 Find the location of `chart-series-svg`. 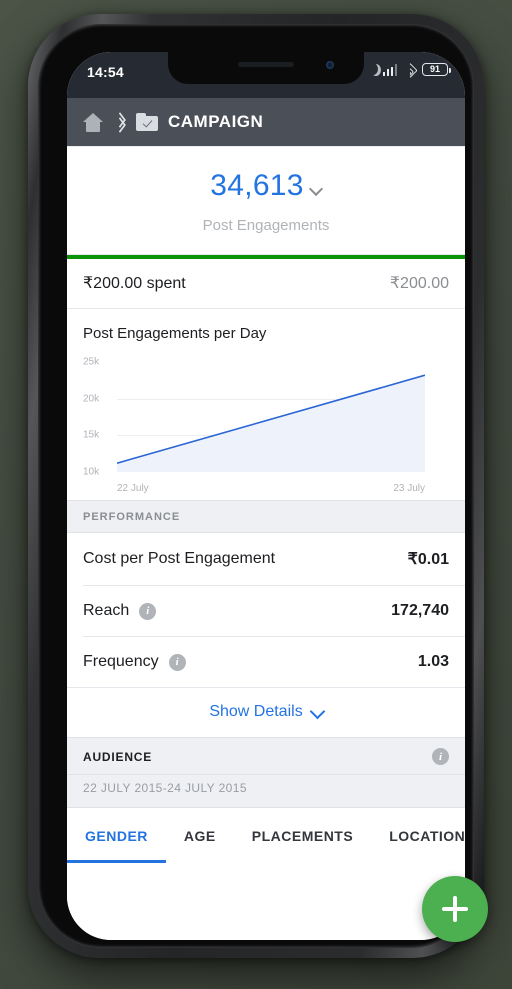

chart-series-svg is located at coordinates (271, 417).